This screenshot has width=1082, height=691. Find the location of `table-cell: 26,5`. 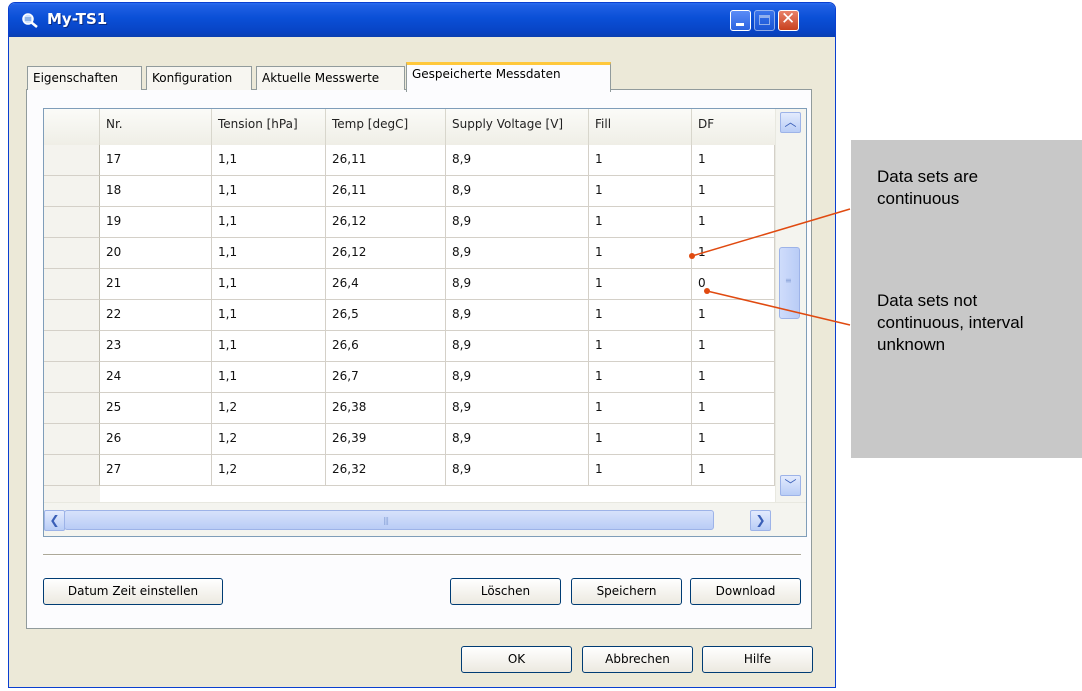

table-cell: 26,5 is located at coordinates (386, 315).